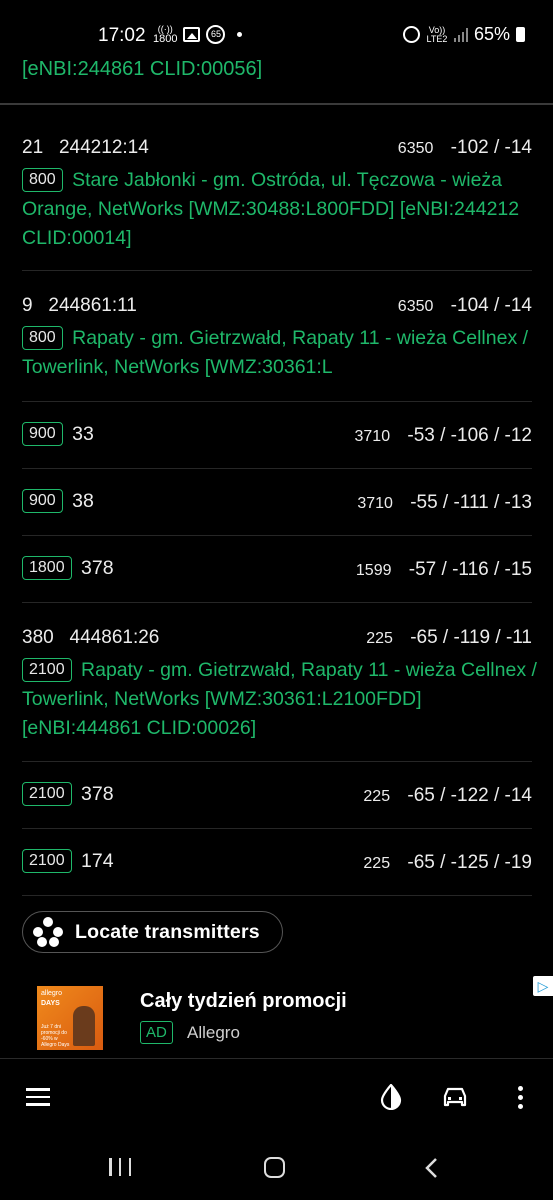  Describe the element at coordinates (411, 34) in the screenshot. I see `alarm-icon` at that location.